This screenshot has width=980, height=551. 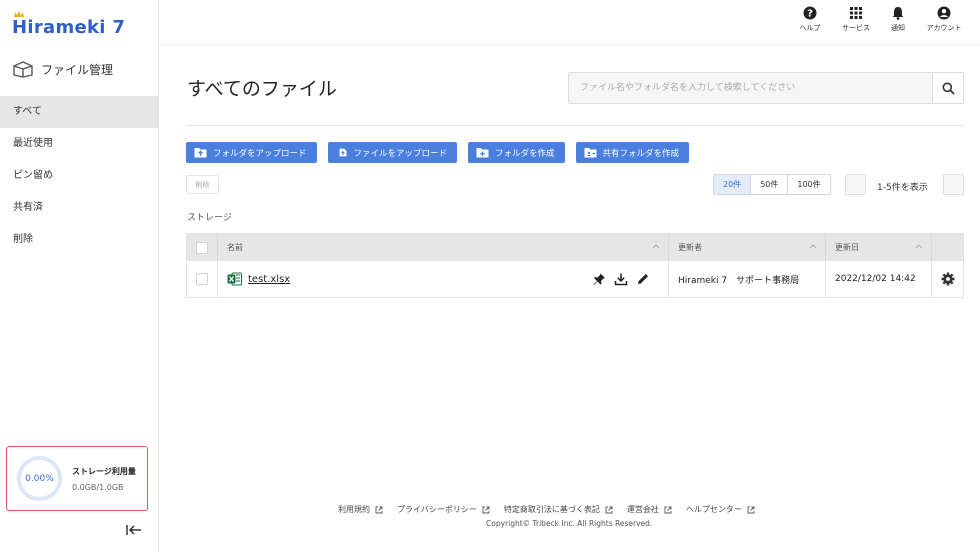 I want to click on page-size-50: 50件, so click(x=770, y=184).